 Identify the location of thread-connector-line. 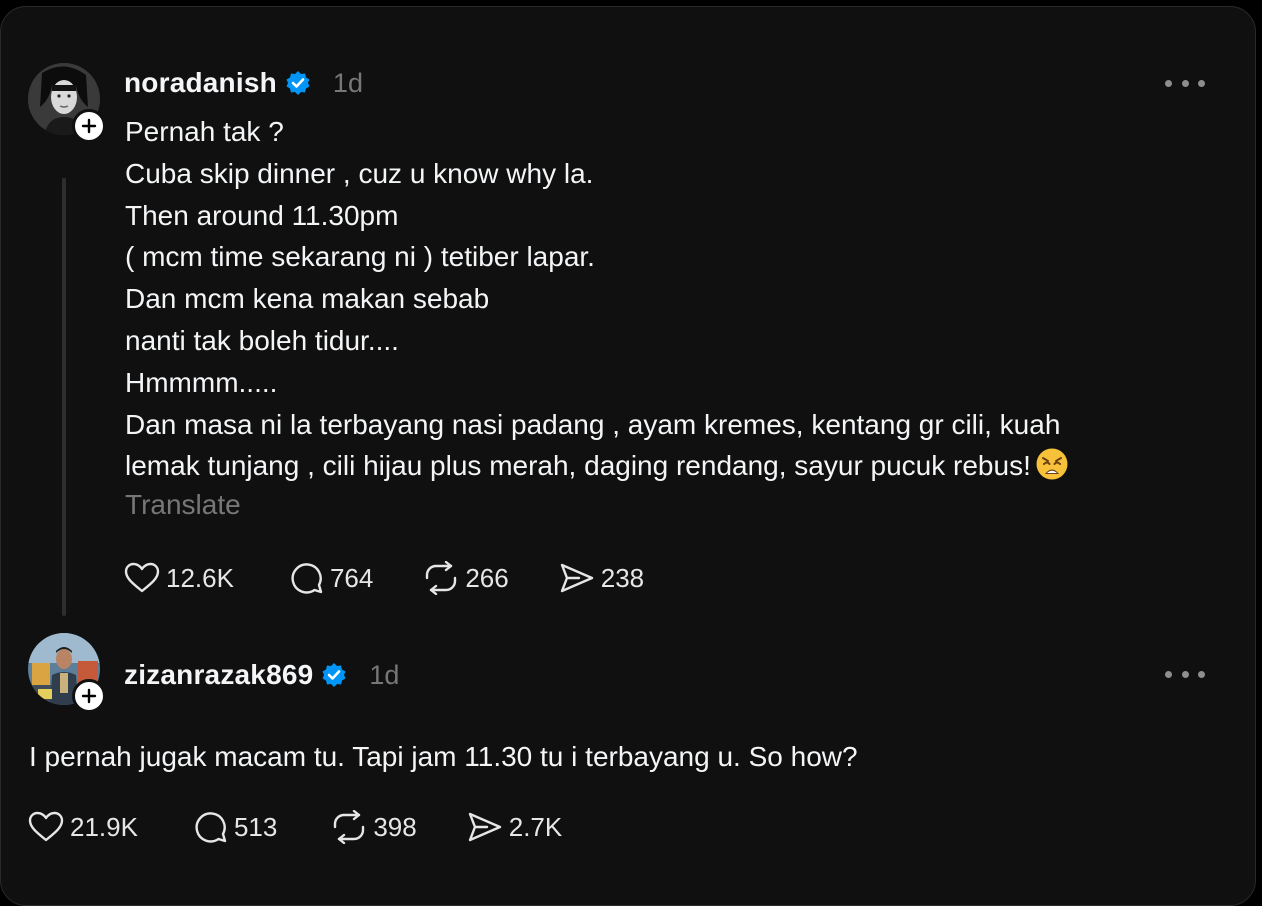
(64, 397).